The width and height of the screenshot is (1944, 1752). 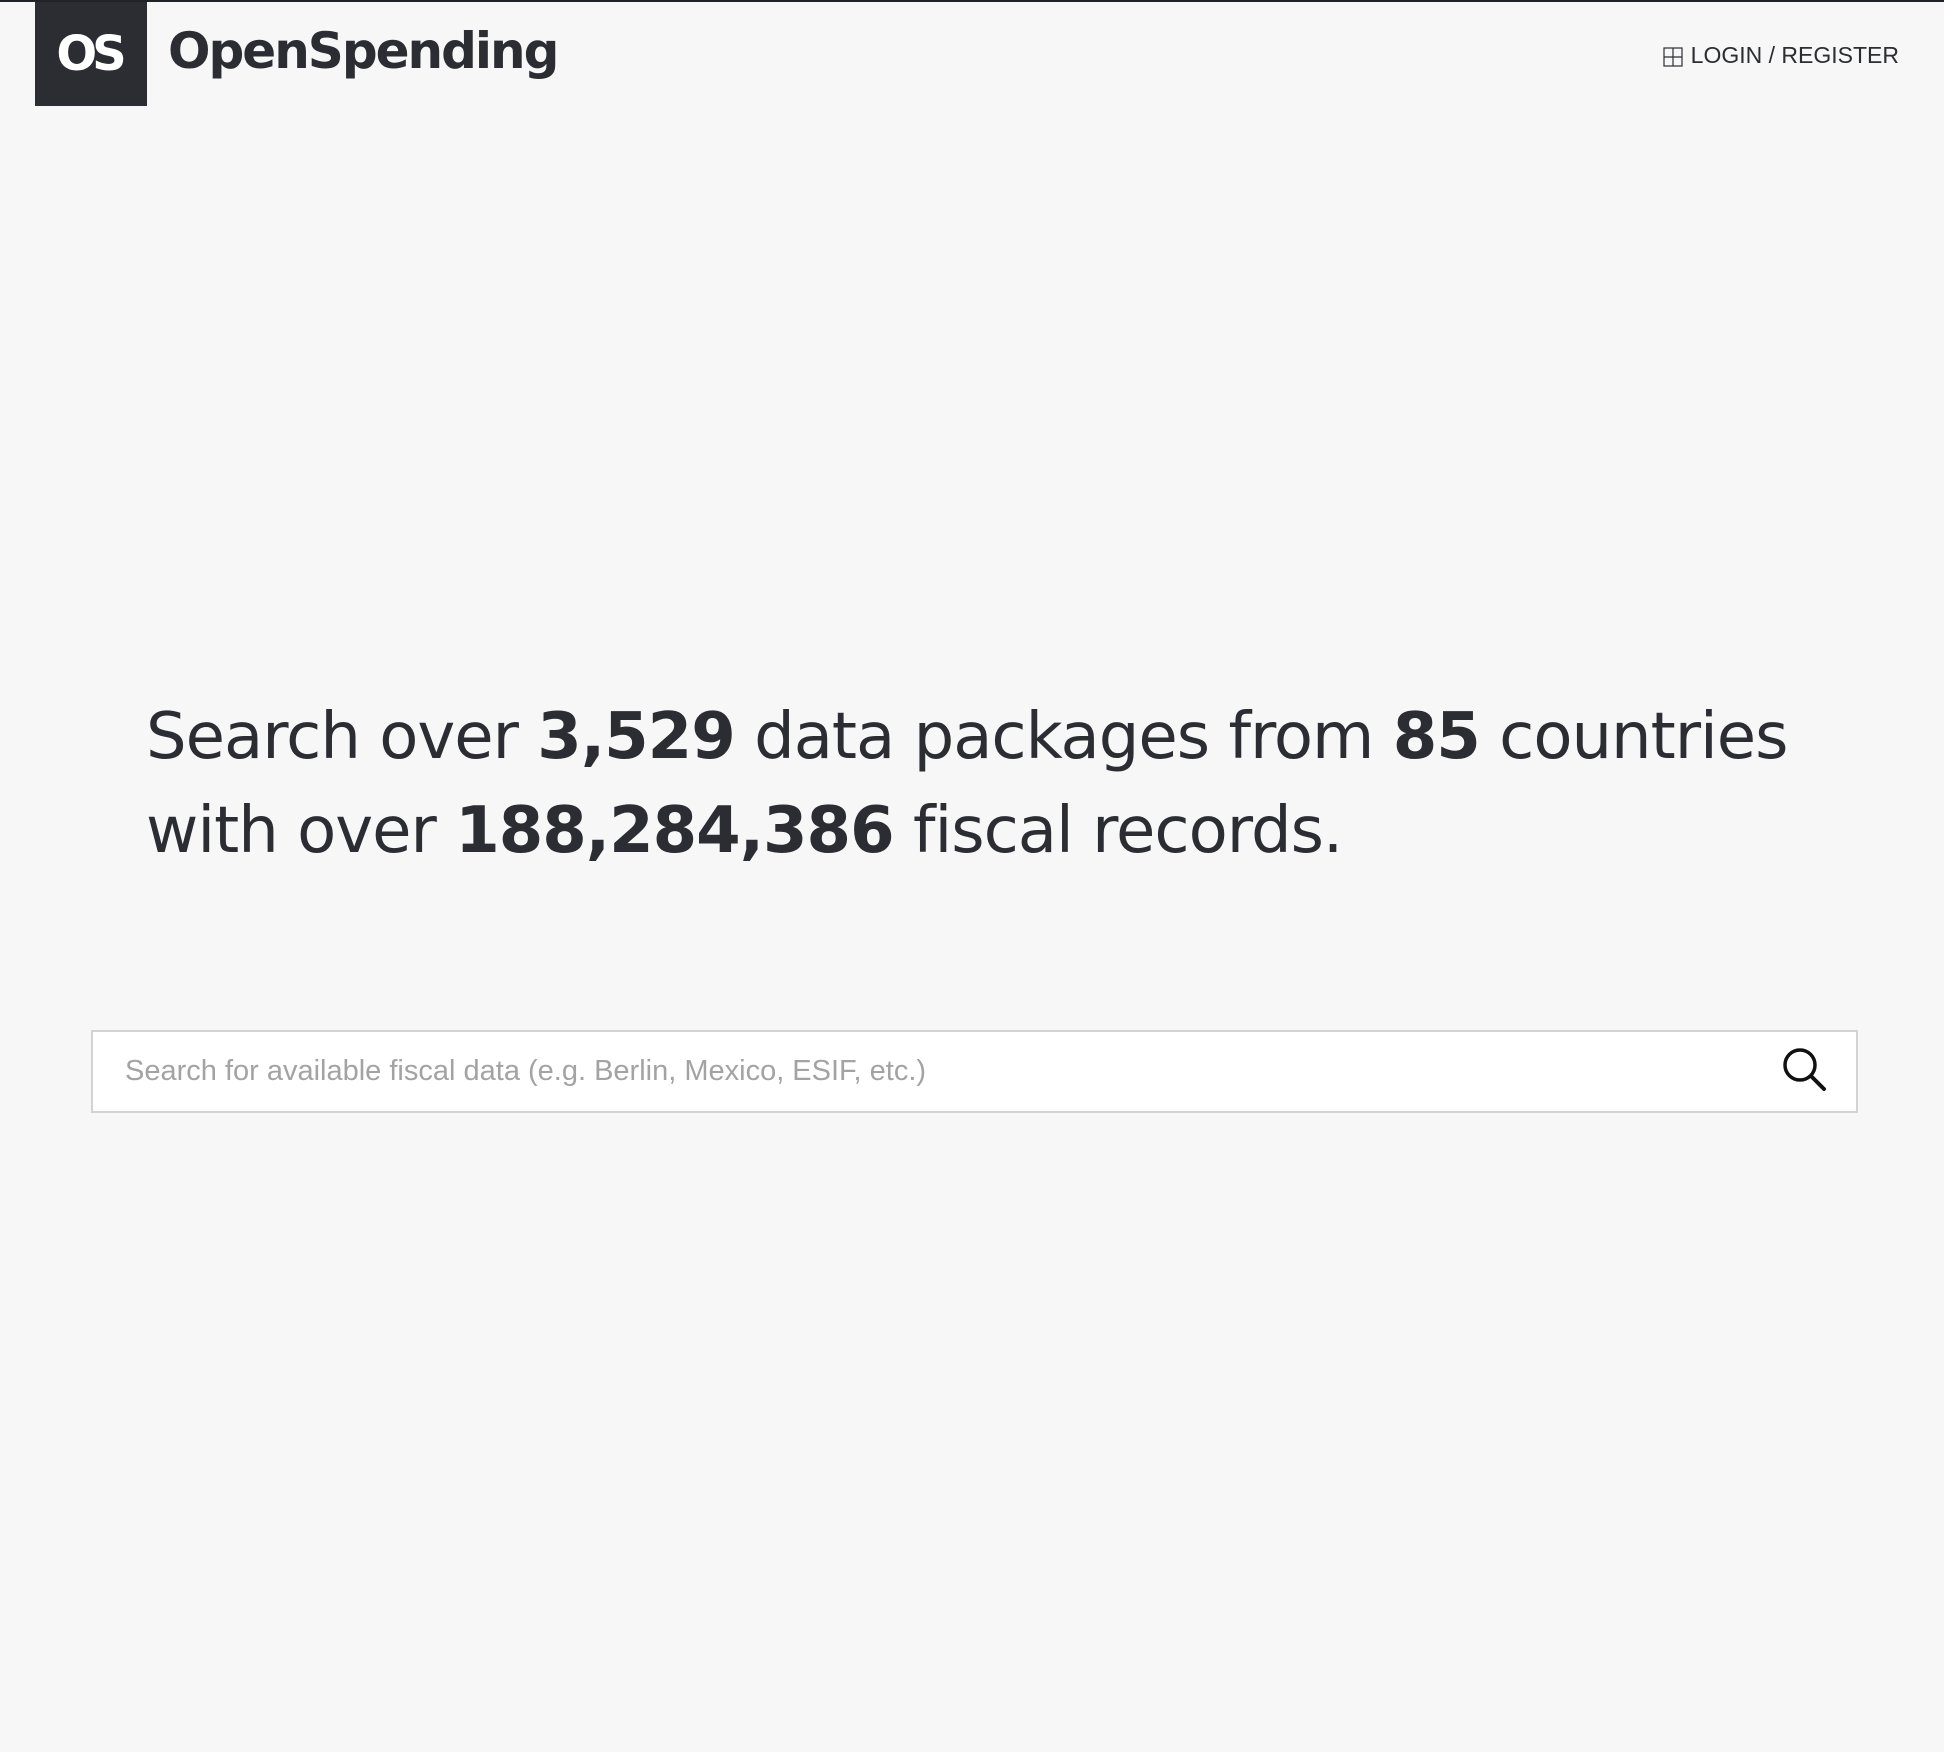 I want to click on hero-text-2: data packages from, so click(x=1063, y=737).